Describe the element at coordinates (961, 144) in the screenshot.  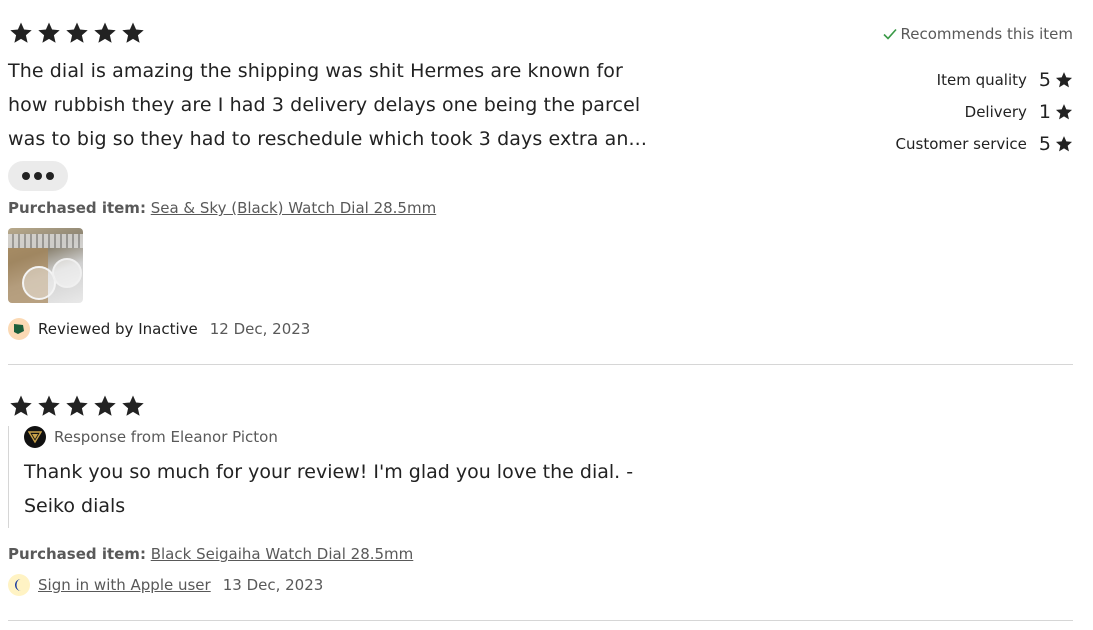
I see `rating-label: Customer service` at that location.